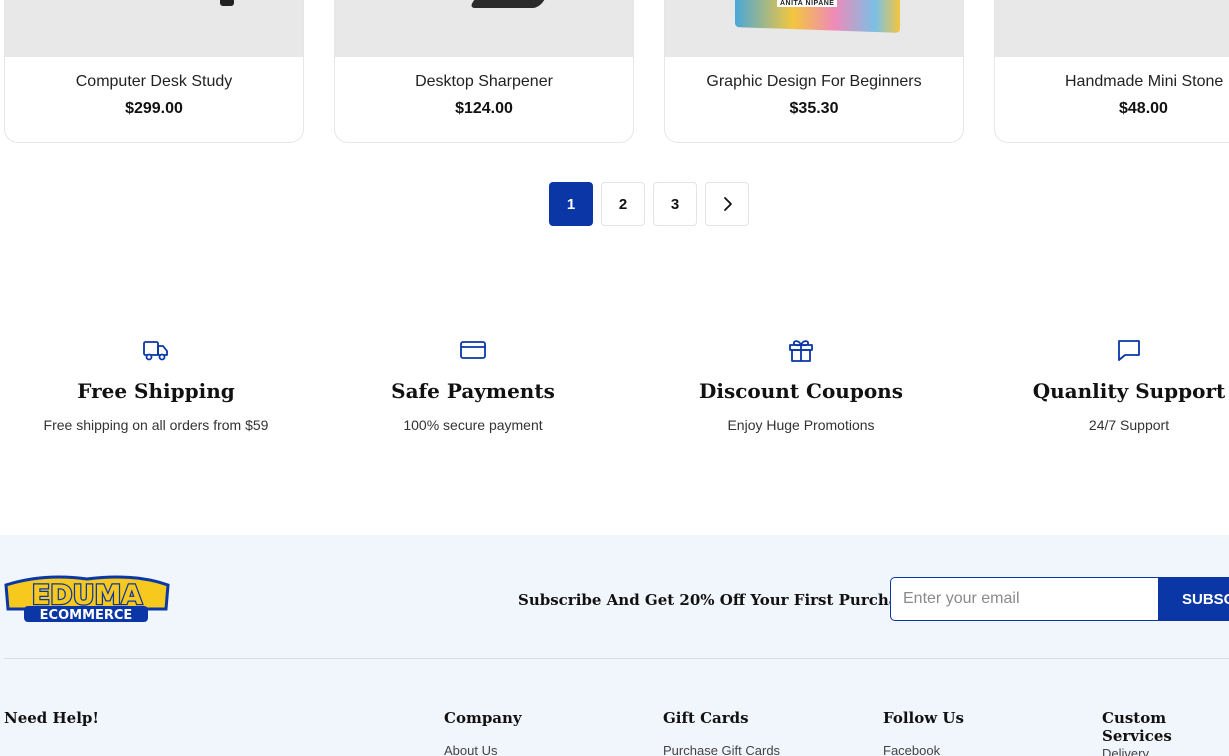 Image resolution: width=1229 pixels, height=756 pixels. I want to click on feature-title: Quanlity Support, so click(1129, 391).